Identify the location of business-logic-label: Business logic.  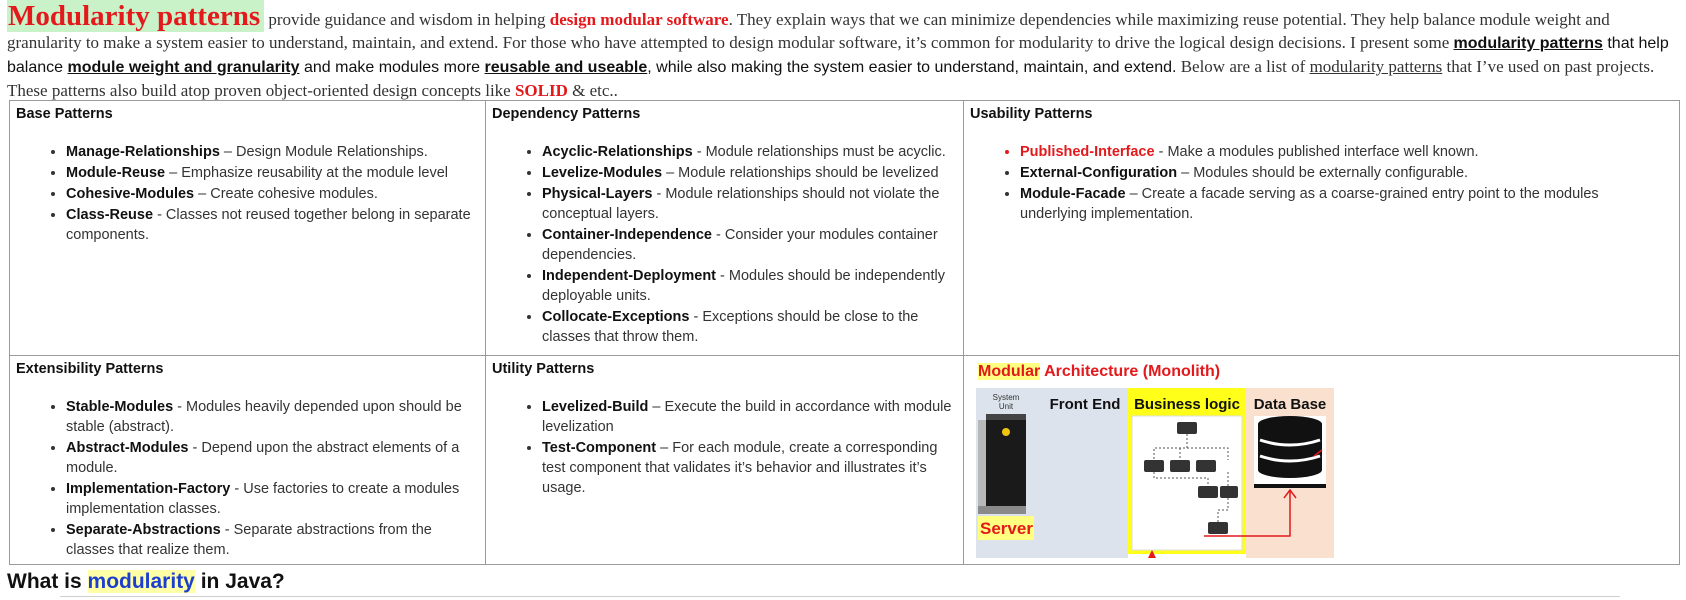
(1187, 404).